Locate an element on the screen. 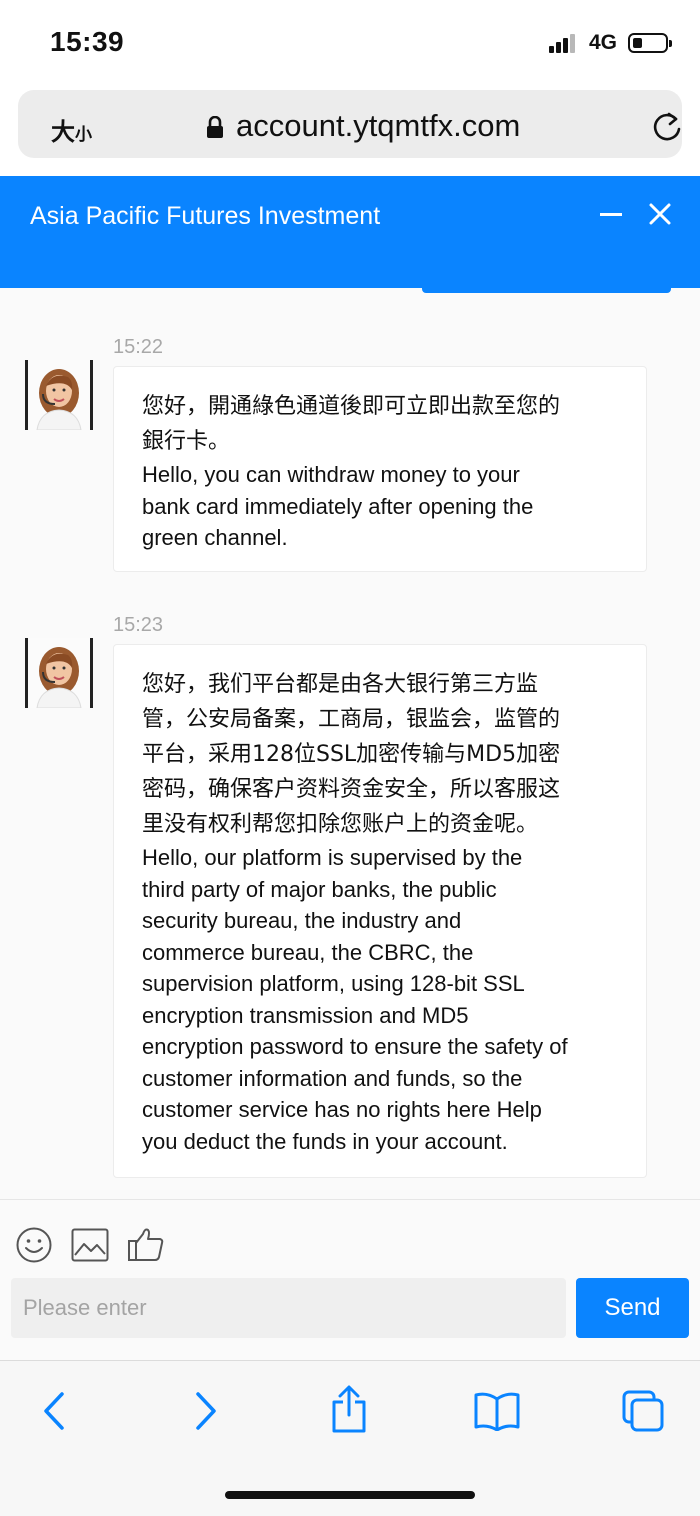 The width and height of the screenshot is (700, 1516). composer: Send is located at coordinates (350, 1279).